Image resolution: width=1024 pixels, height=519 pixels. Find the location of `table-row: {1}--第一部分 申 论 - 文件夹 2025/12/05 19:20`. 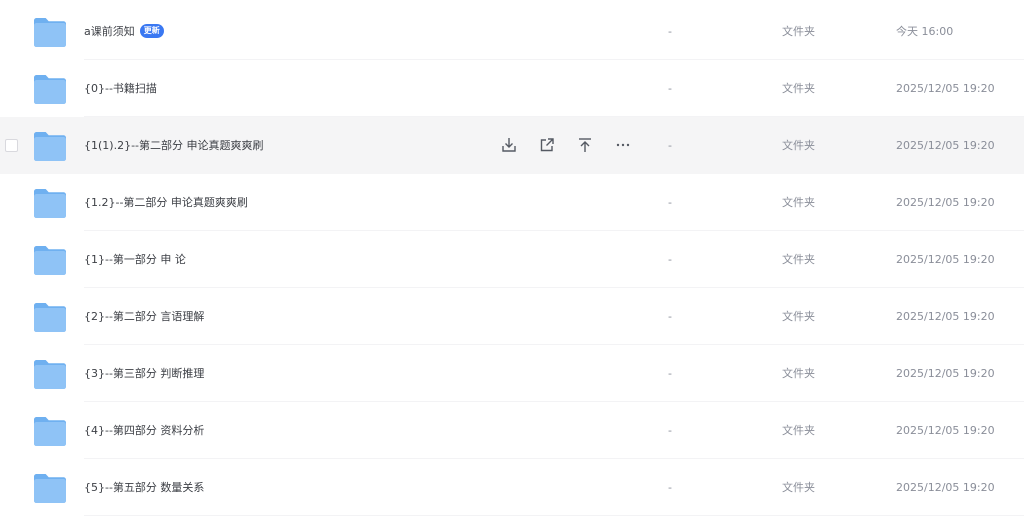

table-row: {1}--第一部分 申 论 - 文件夹 2025/12/05 19:20 is located at coordinates (512, 259).